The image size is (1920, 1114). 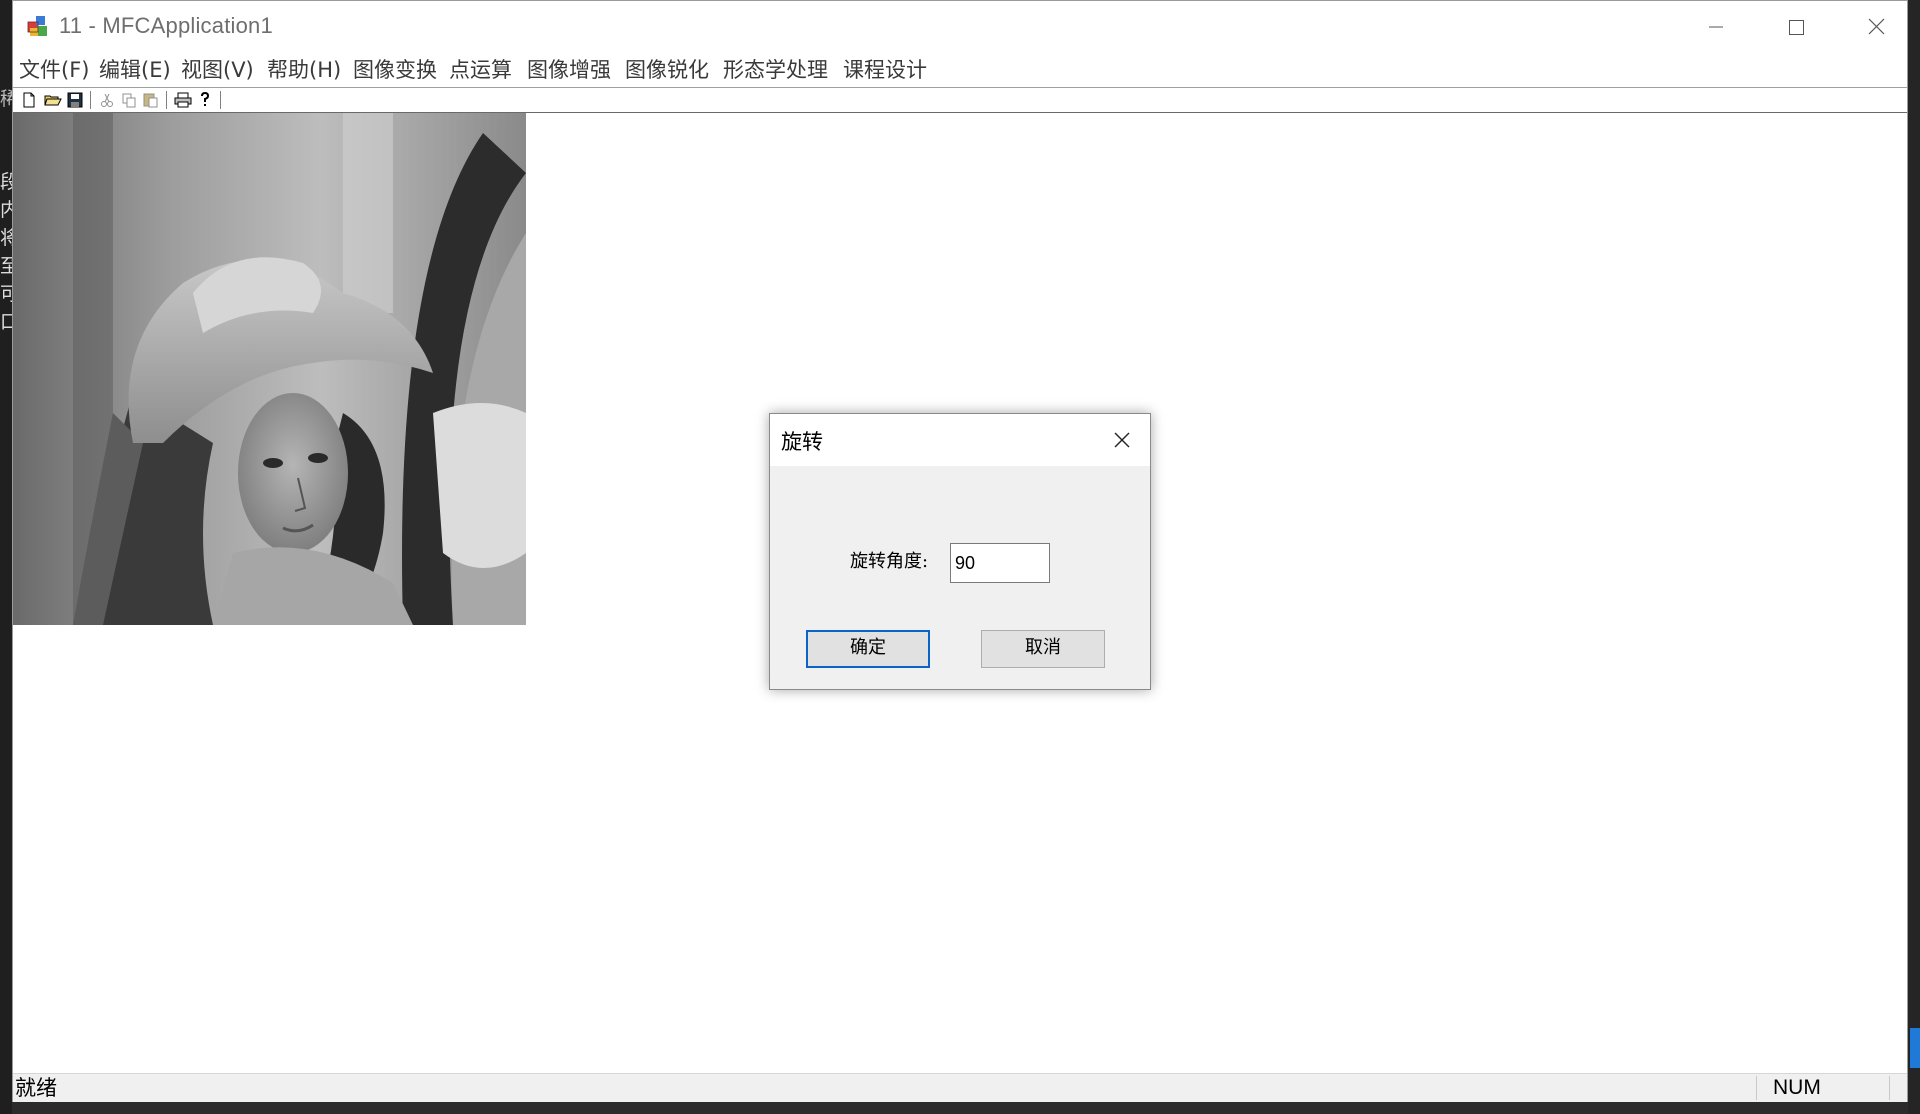 I want to click on title-bar: 11 - MFCApplication1, so click(x=960, y=27).